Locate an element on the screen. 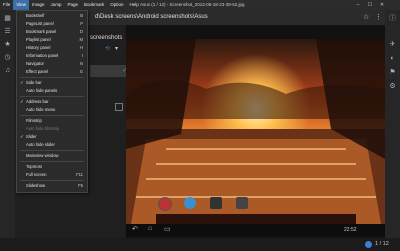 The height and width of the screenshot is (251, 400). view-menu-item: Mainview window is located at coordinates (52, 156).